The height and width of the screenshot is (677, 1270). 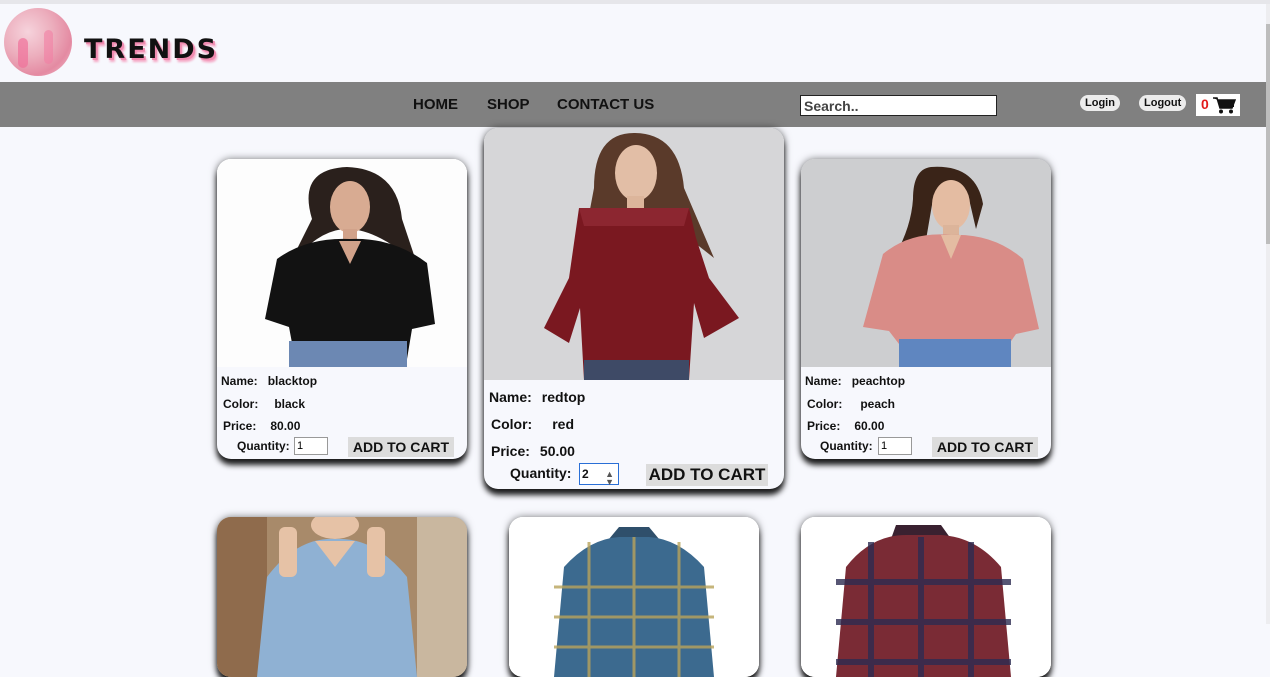 I want to click on product-name: blacktop, so click(x=292, y=381).